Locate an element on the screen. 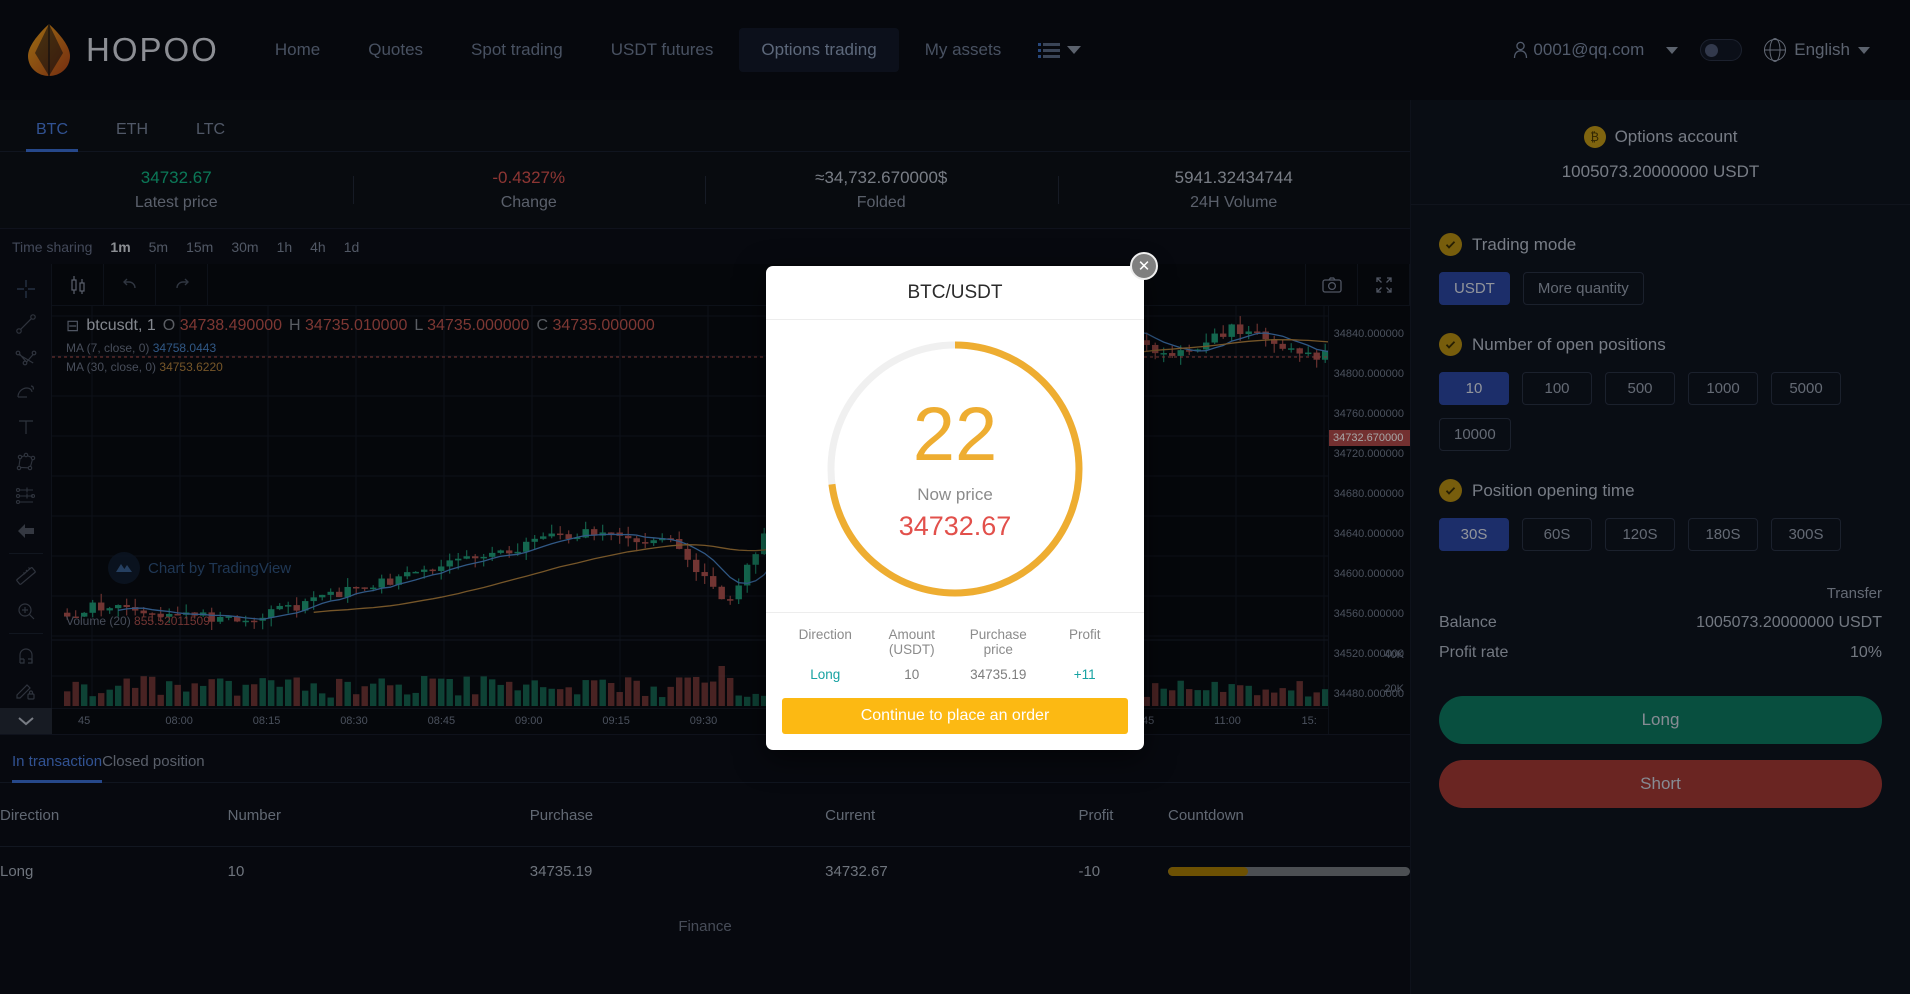 This screenshot has height=994, width=1910. countdown-seconds: 22 is located at coordinates (955, 434).